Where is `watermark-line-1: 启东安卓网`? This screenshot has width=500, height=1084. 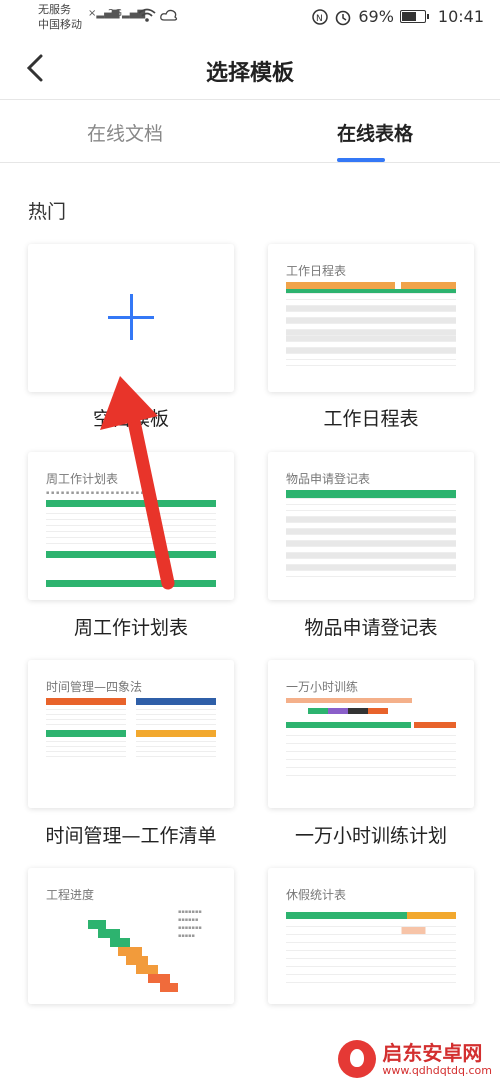
watermark-line-1: 启东安卓网 is located at coordinates (432, 1052).